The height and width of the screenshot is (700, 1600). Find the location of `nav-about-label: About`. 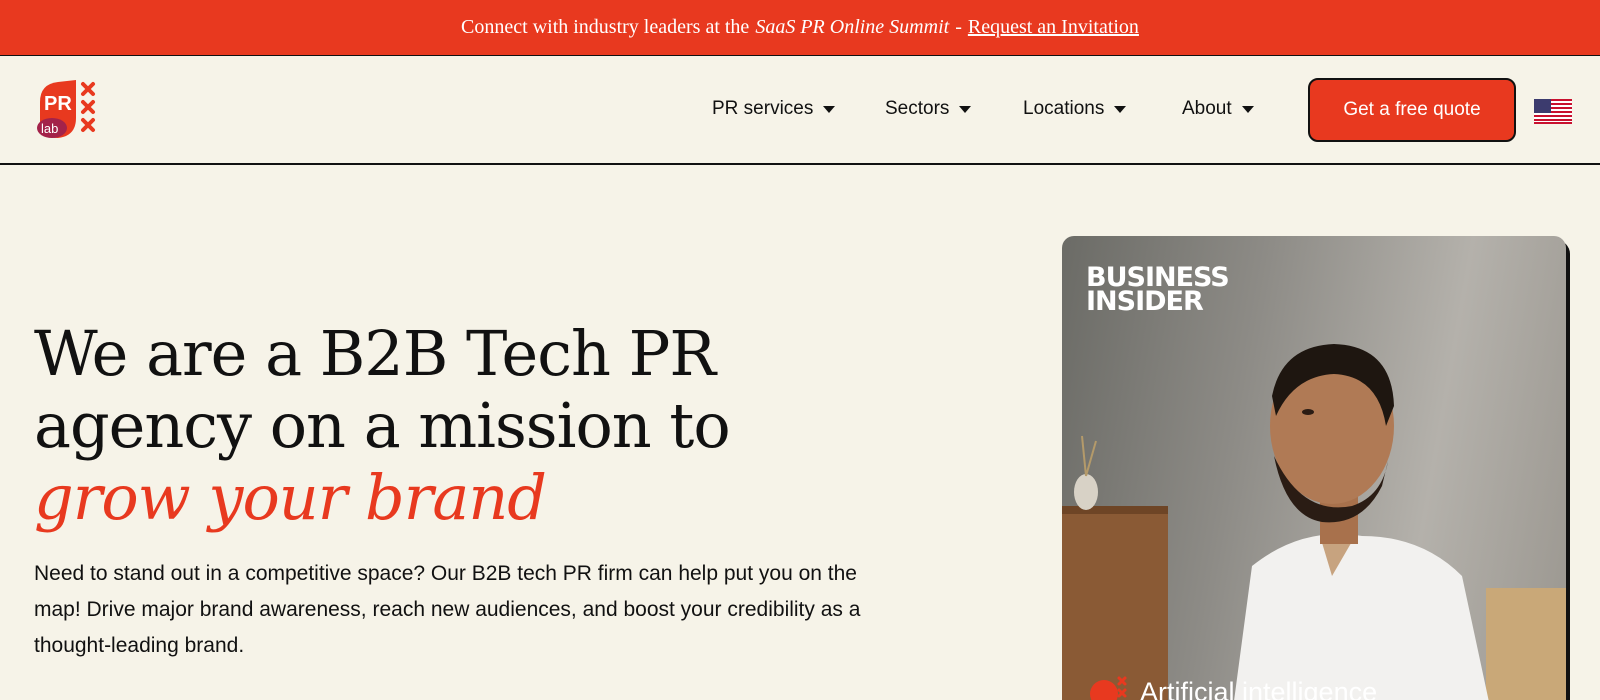

nav-about-label: About is located at coordinates (1207, 108).